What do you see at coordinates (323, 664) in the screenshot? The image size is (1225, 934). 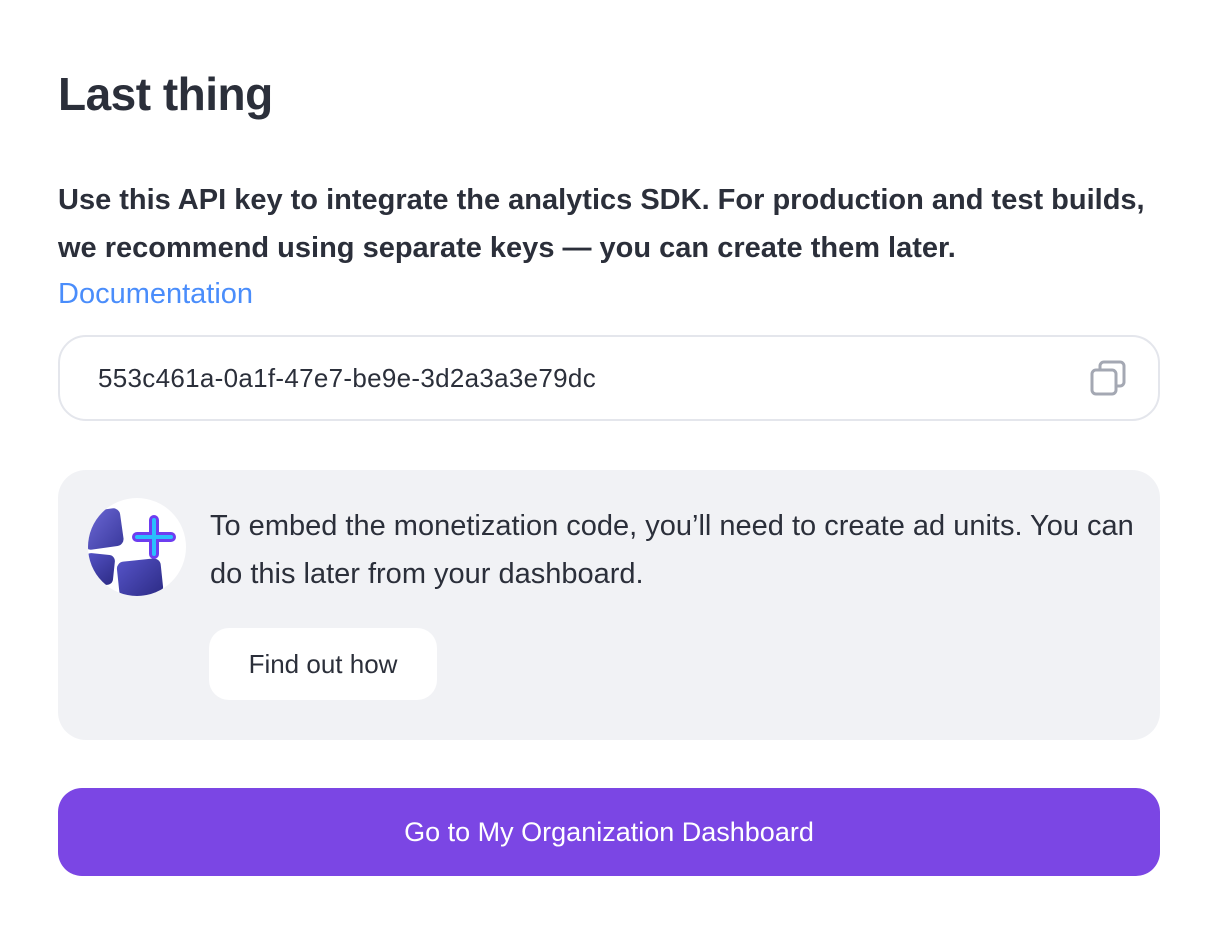 I see `find-out-how-button: Find out how` at bounding box center [323, 664].